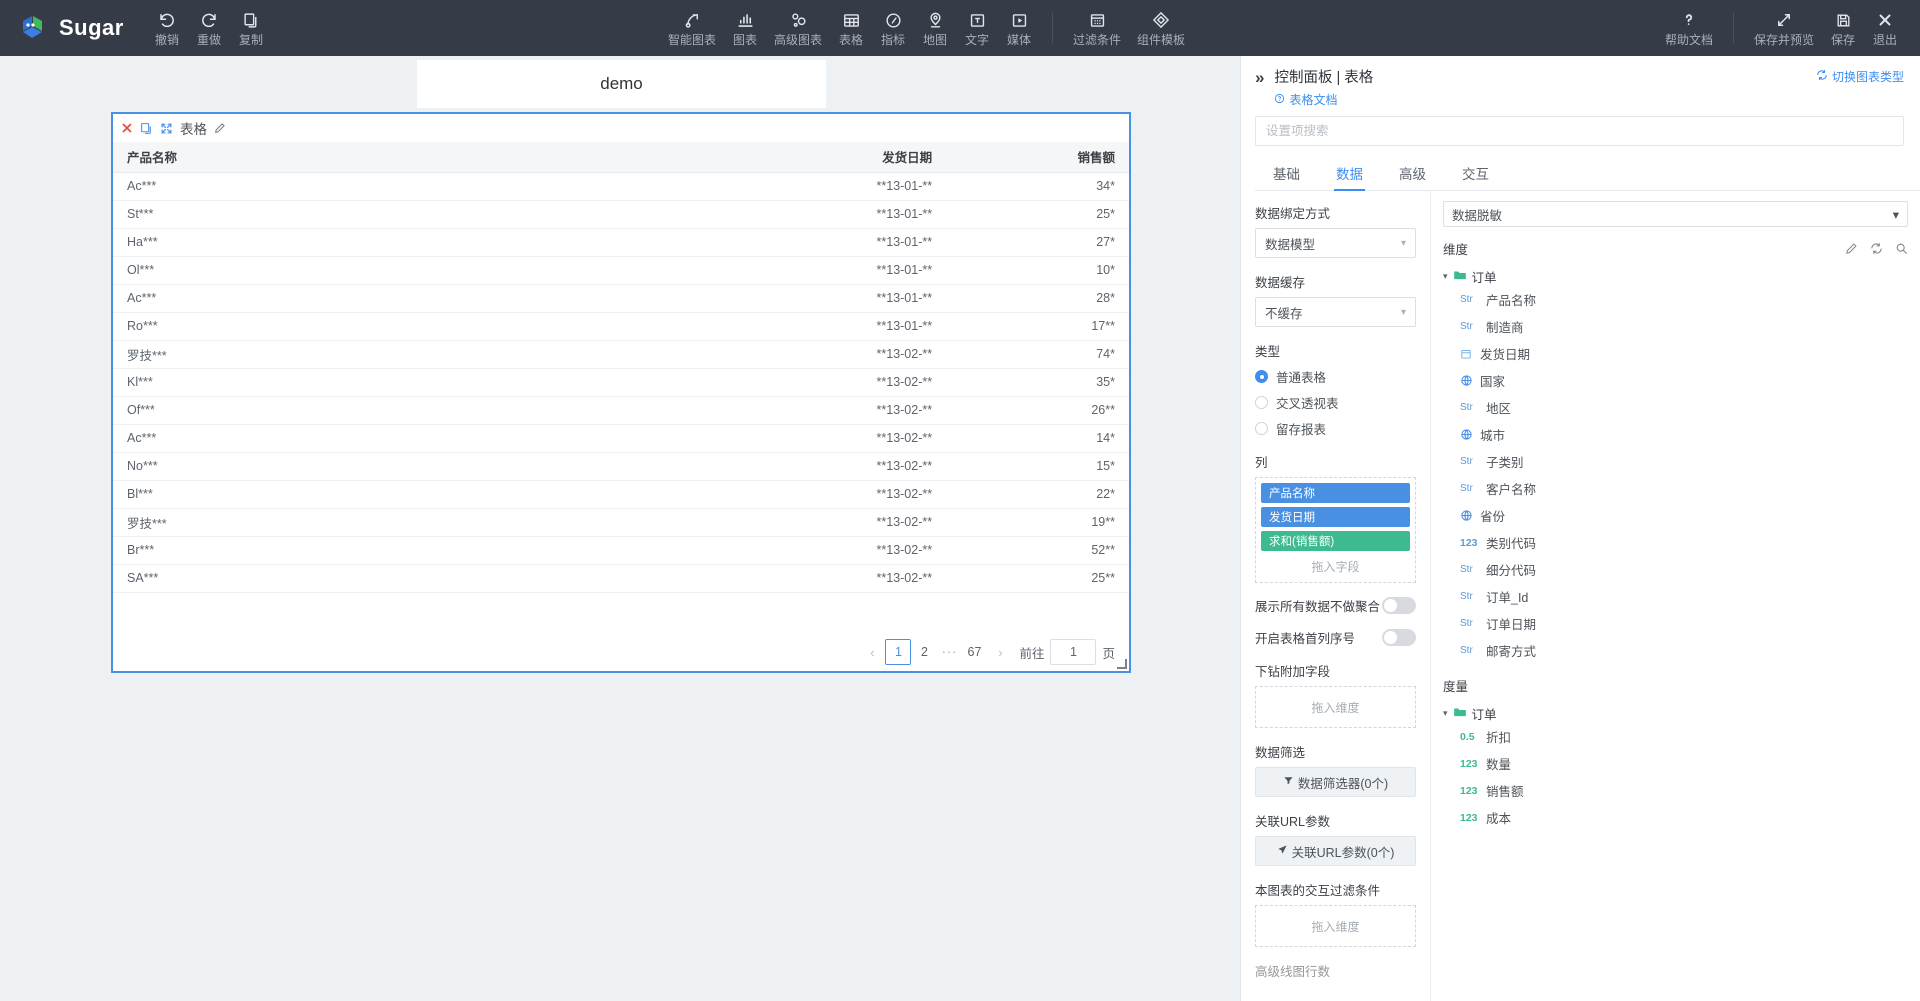 The width and height of the screenshot is (1920, 1001). I want to click on map-button: 地图, so click(935, 28).